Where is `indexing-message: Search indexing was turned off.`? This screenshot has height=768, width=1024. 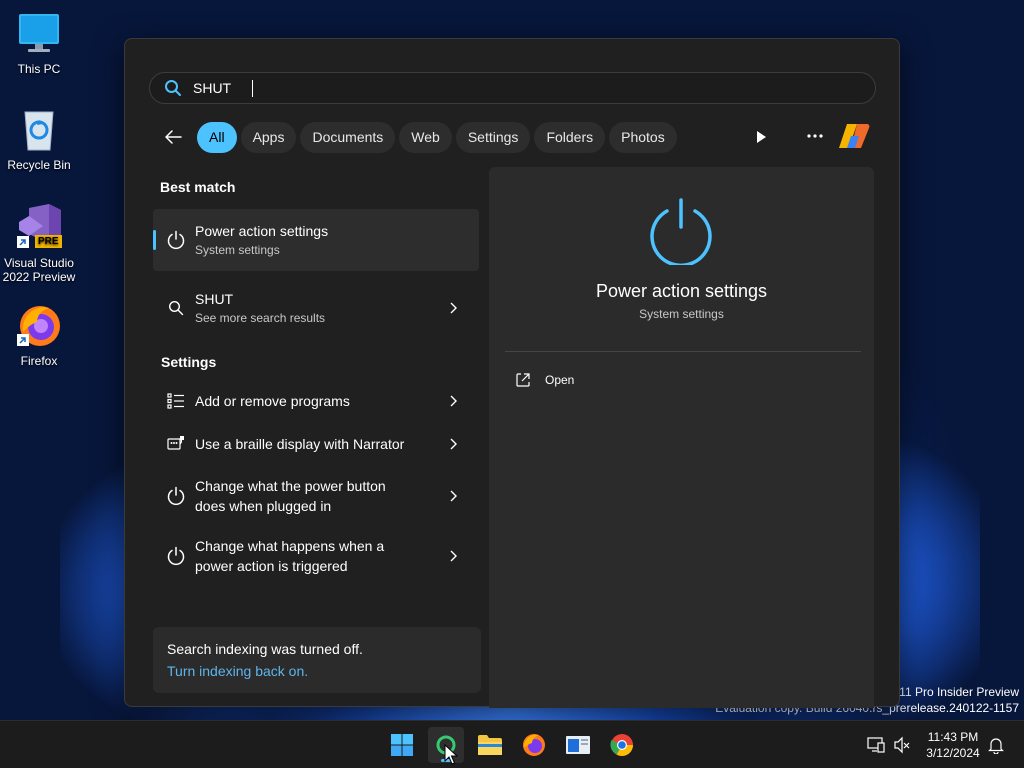 indexing-message: Search indexing was turned off. is located at coordinates (265, 649).